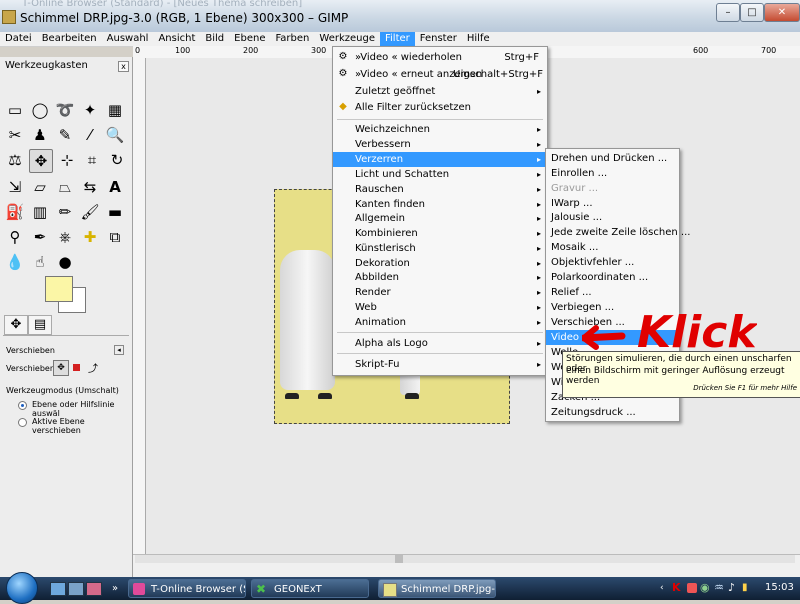 This screenshot has width=800, height=604. Describe the element at coordinates (115, 135) in the screenshot. I see `zoom-icon: 🔍` at that location.